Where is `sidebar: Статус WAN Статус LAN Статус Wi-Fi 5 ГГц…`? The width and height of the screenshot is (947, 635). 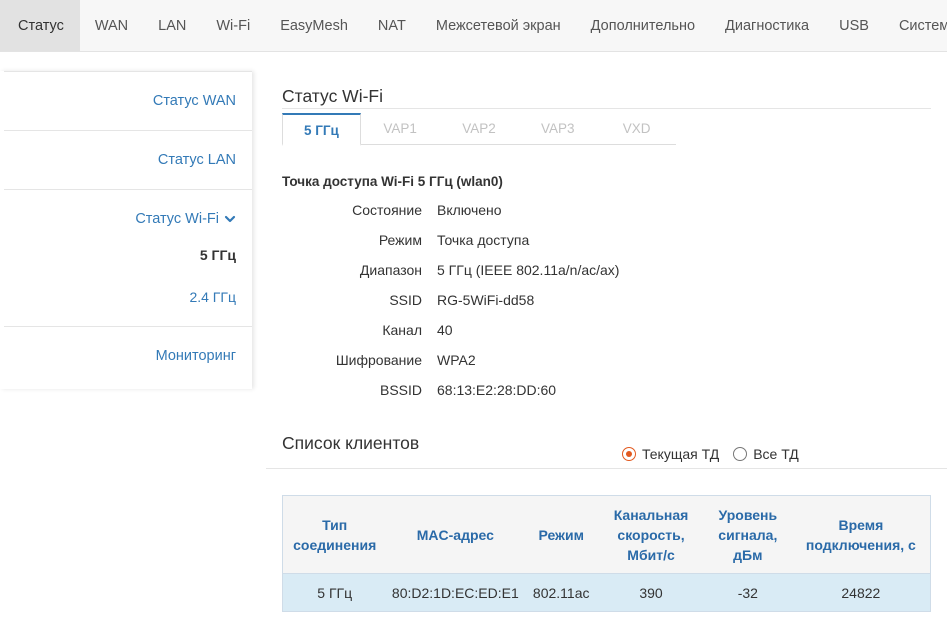 sidebar: Статус WAN Статус LAN Статус Wi-Fi 5 ГГц… is located at coordinates (126, 230).